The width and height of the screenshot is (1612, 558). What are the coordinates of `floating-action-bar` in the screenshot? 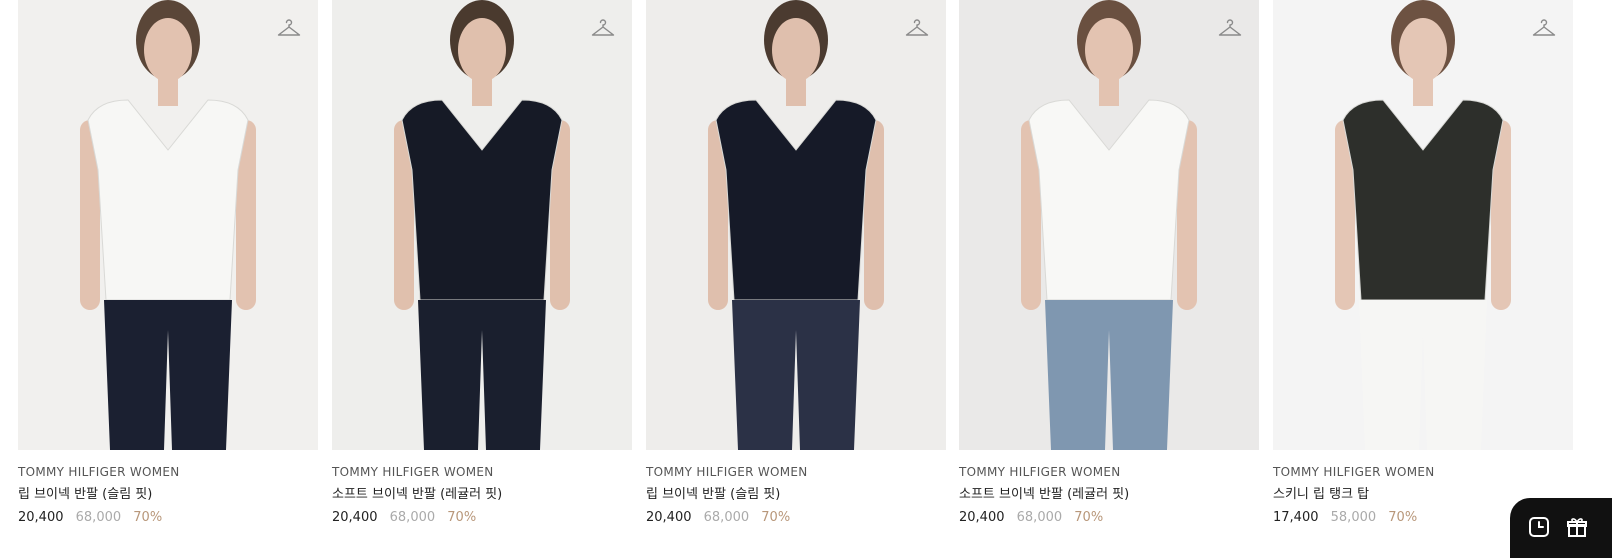 It's located at (1561, 528).